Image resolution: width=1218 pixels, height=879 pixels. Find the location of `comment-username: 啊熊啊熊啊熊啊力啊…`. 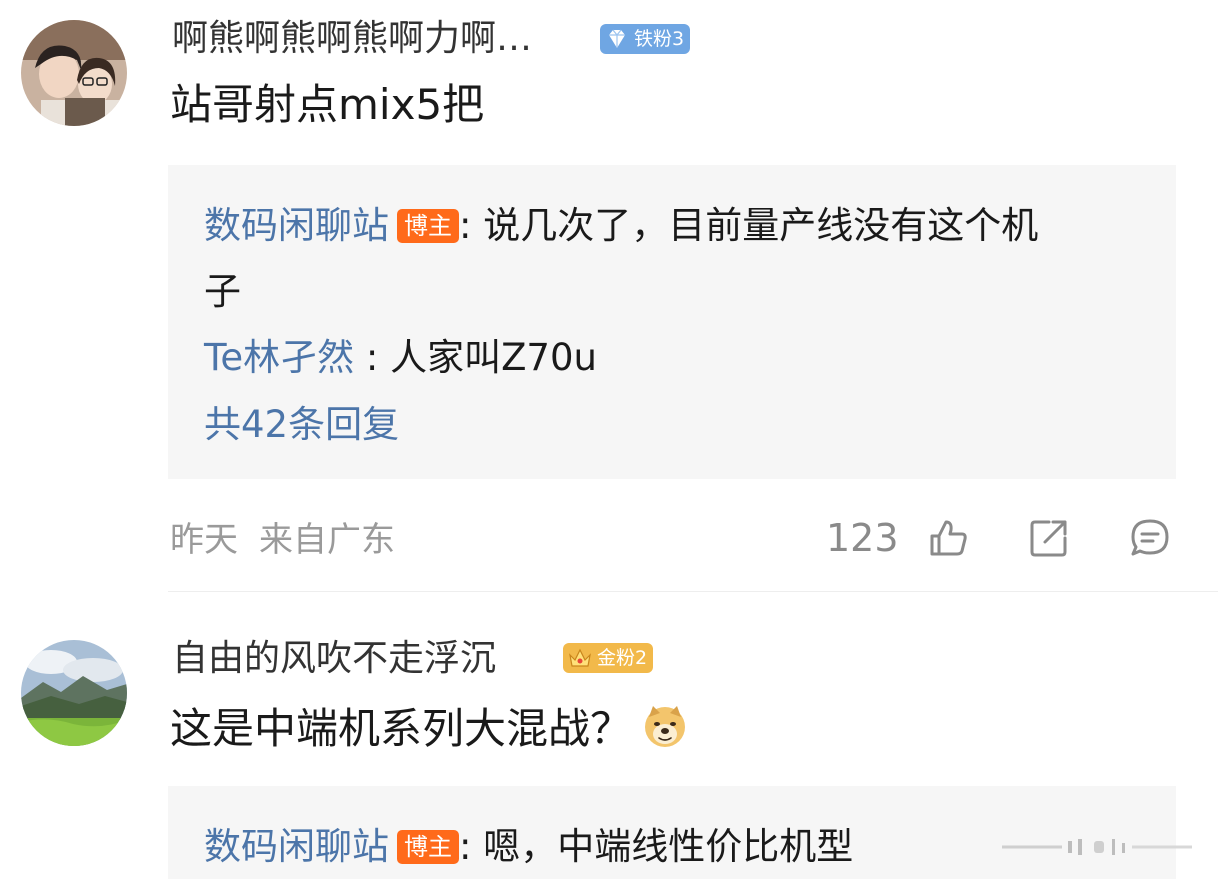

comment-username: 啊熊啊熊啊熊啊力啊… is located at coordinates (352, 39).